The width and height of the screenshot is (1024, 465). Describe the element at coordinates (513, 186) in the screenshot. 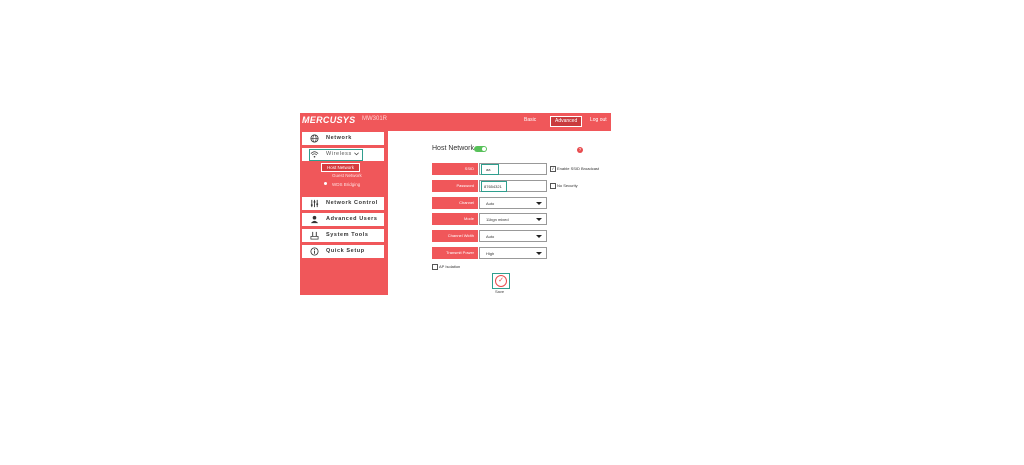

I see `password-input: 87654321` at that location.